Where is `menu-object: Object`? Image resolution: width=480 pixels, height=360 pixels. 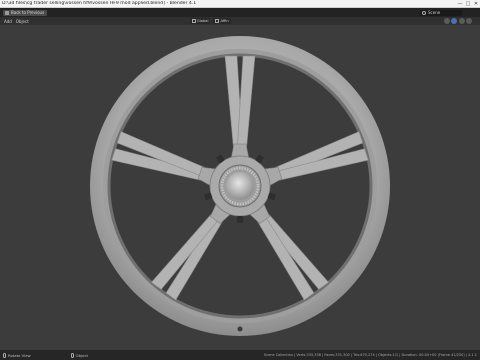 menu-object: Object is located at coordinates (22, 21).